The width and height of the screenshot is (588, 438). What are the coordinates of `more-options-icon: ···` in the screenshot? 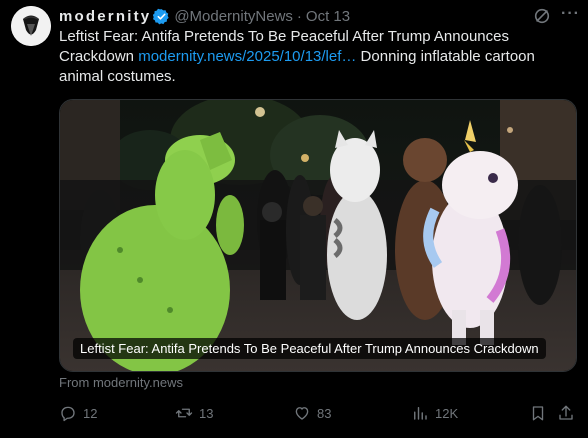 It's located at (570, 15).